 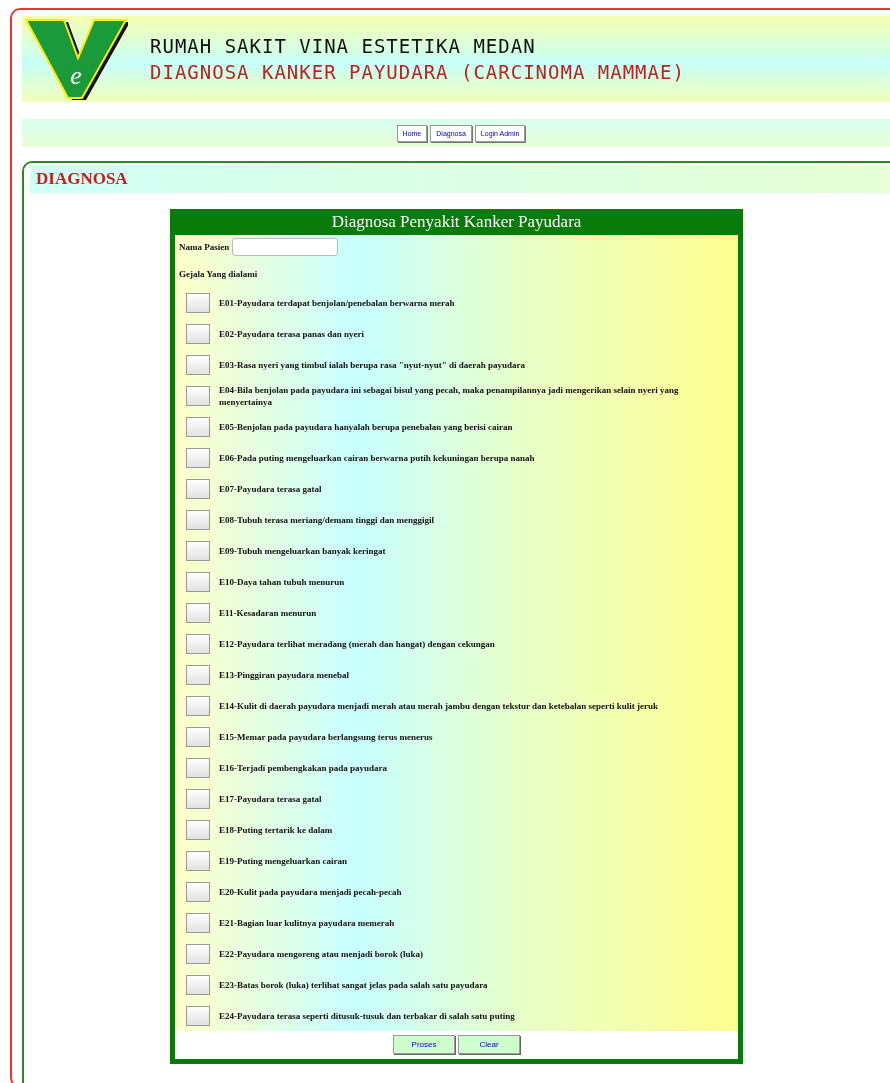 I want to click on hospital-name: RUMAH SAKIT VINA ESTETIKA MEDAN, so click(x=343, y=46).